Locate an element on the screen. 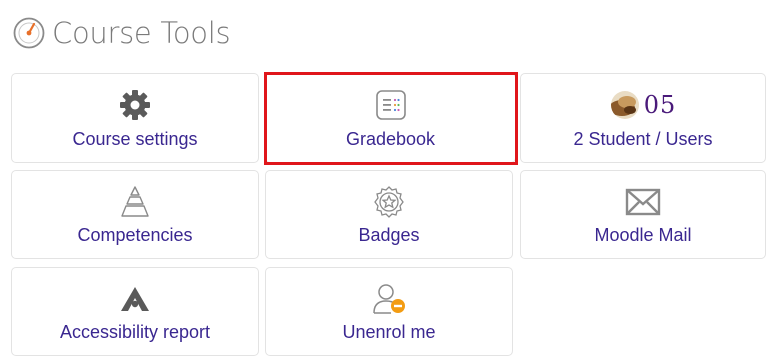 This screenshot has width=778, height=364. unenrol-me-tile: Unenrol me is located at coordinates (389, 311).